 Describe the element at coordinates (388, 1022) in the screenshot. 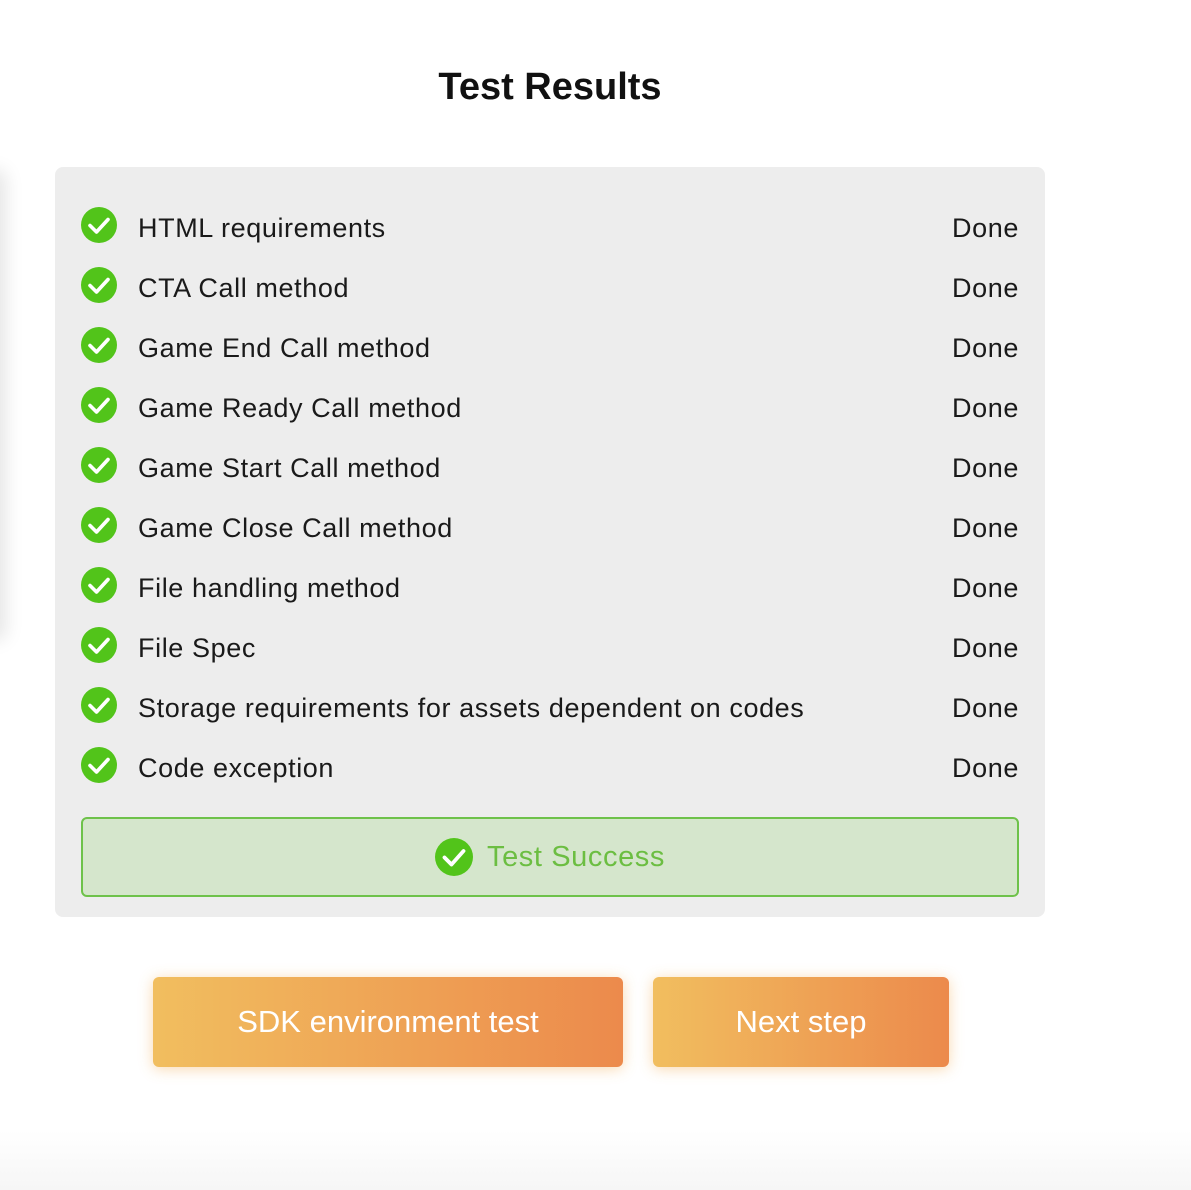

I see `sdk-environment-test-button: SDK environment test` at that location.